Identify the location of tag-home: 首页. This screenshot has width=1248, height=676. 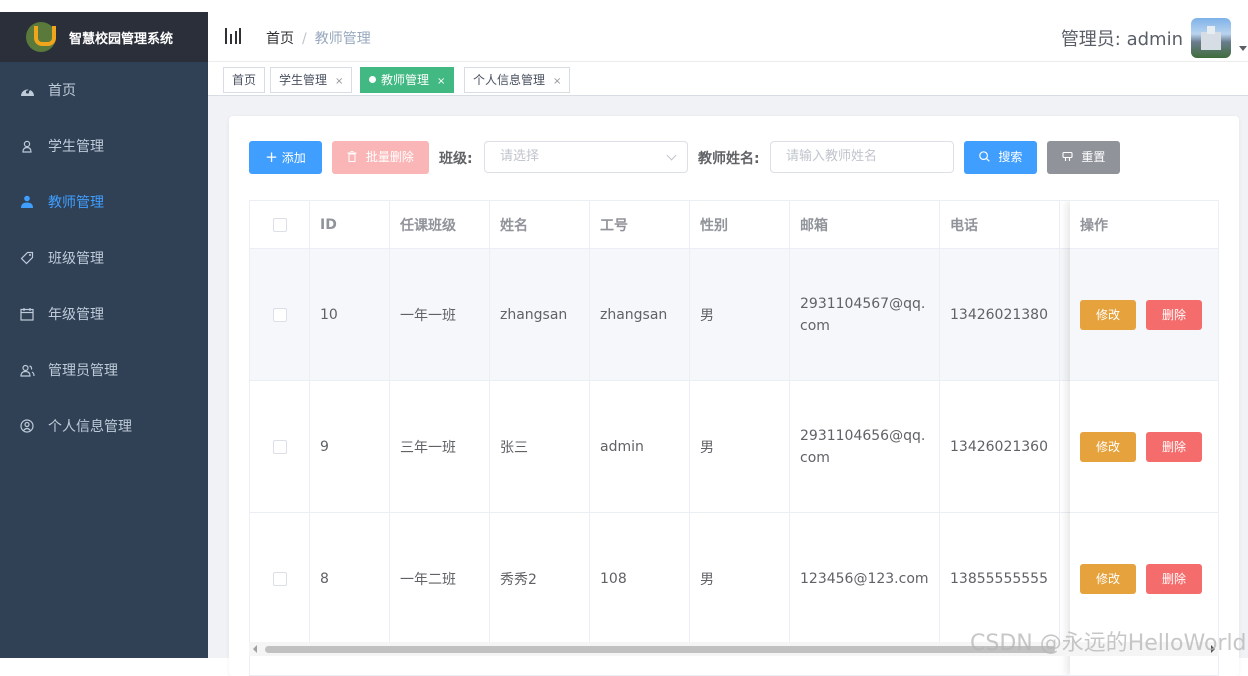
(244, 80).